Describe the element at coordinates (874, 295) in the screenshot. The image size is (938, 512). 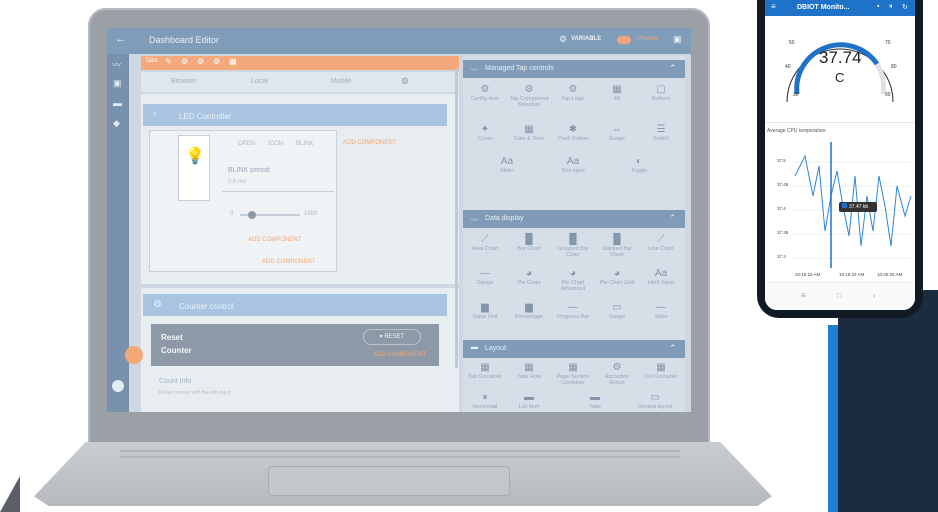
I see `menu-icon: ‹` at that location.